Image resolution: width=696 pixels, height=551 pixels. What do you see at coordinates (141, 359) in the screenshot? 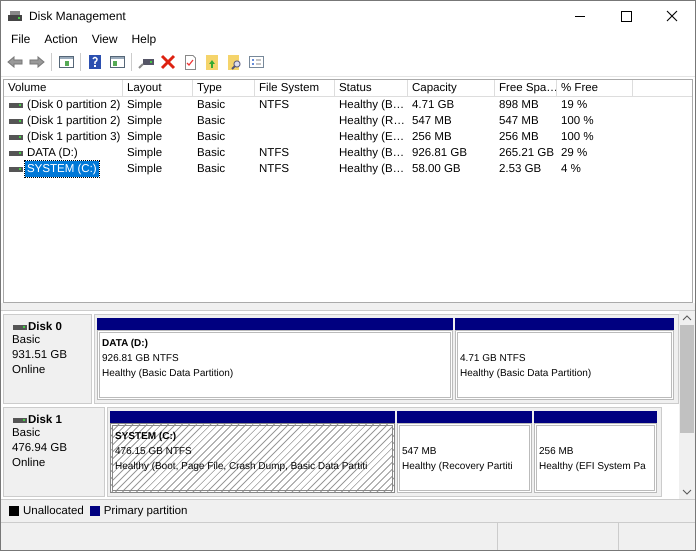
I see `partition-size: 926.81 GB NTFS` at bounding box center [141, 359].